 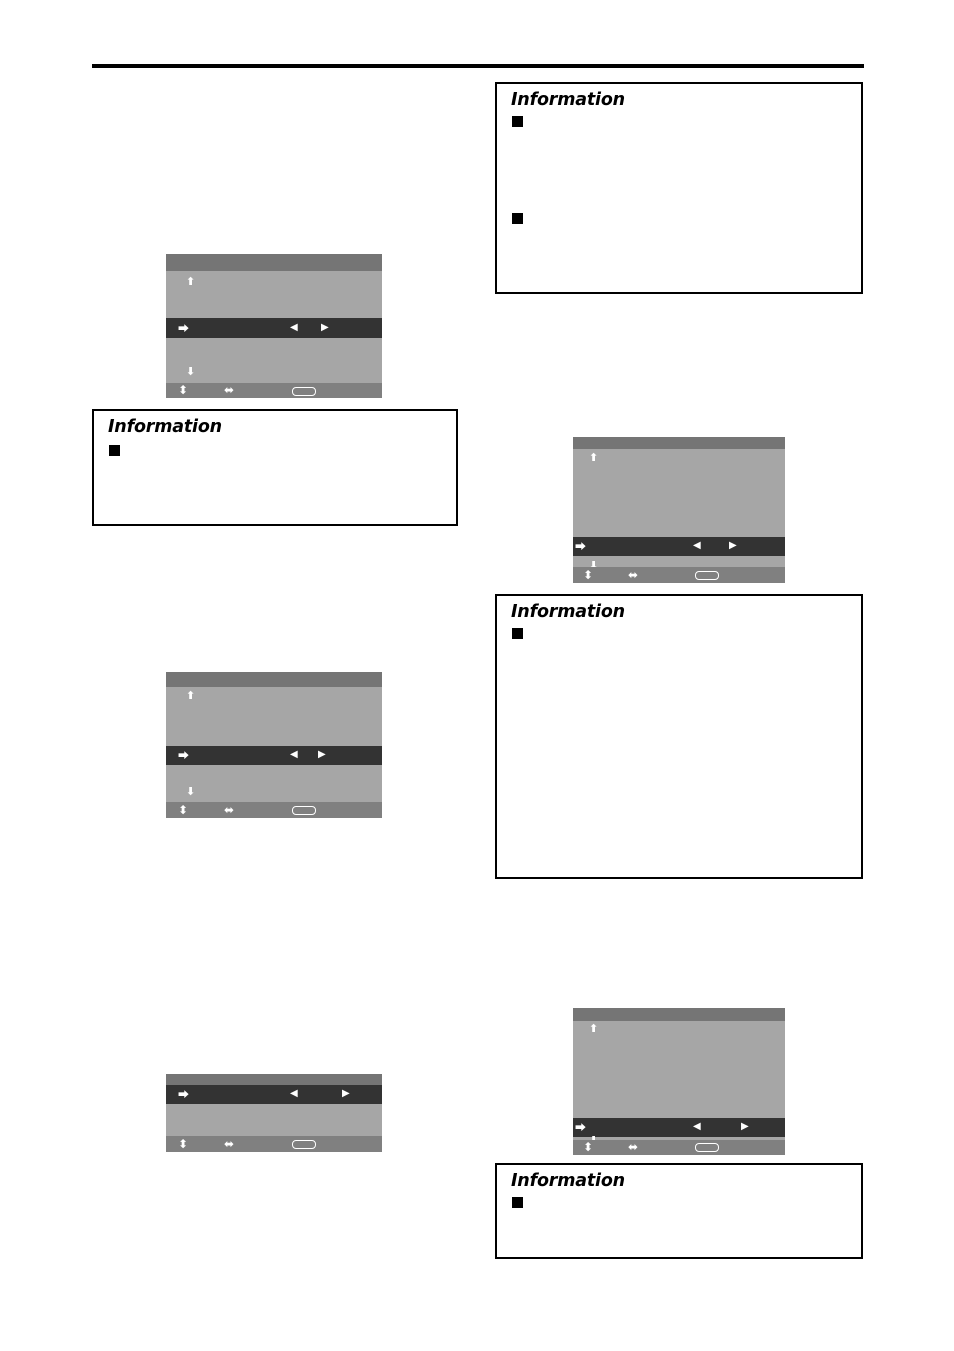 I want to click on page-header-rule, so click(x=478, y=66).